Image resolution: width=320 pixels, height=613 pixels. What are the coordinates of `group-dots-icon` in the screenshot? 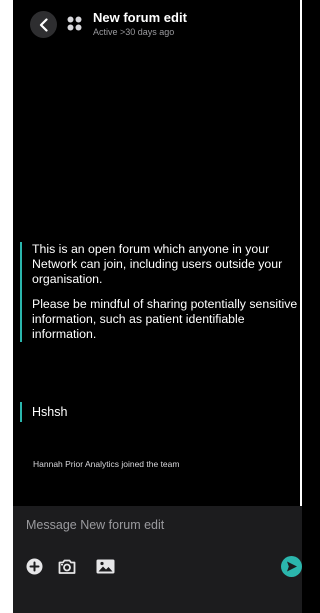 It's located at (74, 23).